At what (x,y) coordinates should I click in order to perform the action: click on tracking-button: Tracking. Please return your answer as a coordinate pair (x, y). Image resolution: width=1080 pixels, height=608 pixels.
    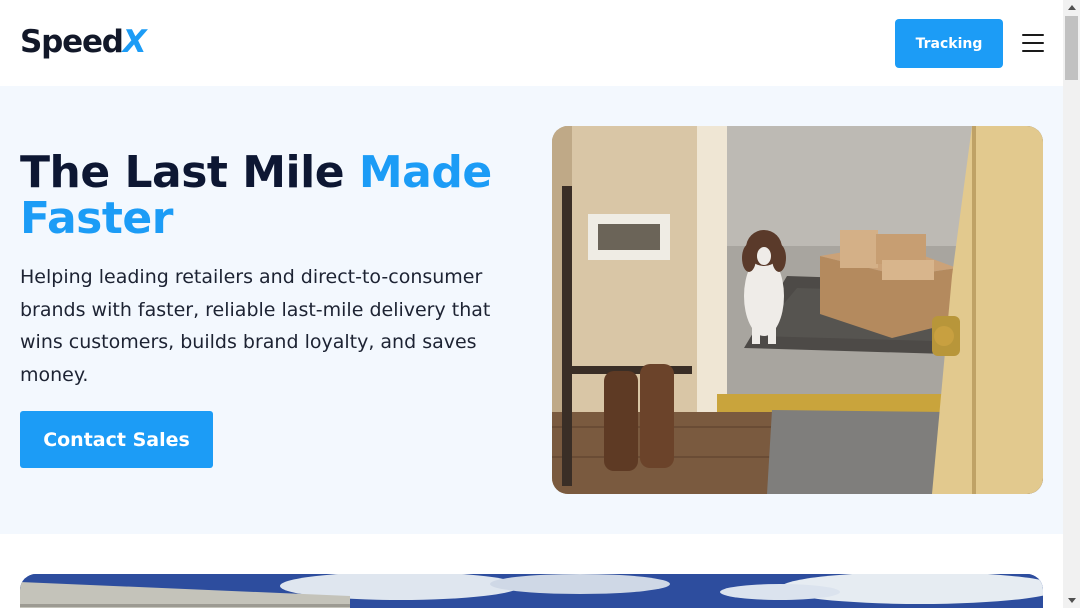
    Looking at the image, I should click on (949, 43).